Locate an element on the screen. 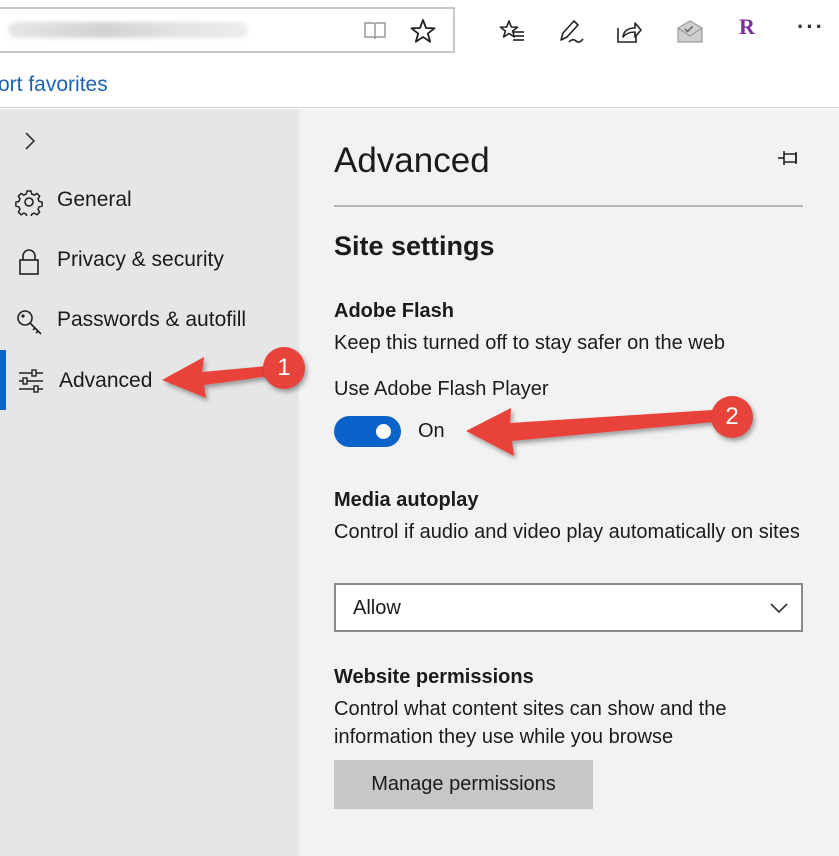  permissions-heading: Website permissions is located at coordinates (434, 677).